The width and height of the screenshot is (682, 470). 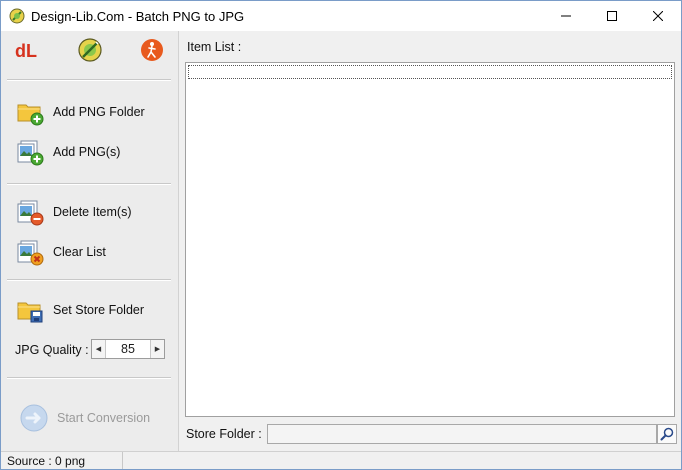 I want to click on list-focus-row, so click(x=430, y=72).